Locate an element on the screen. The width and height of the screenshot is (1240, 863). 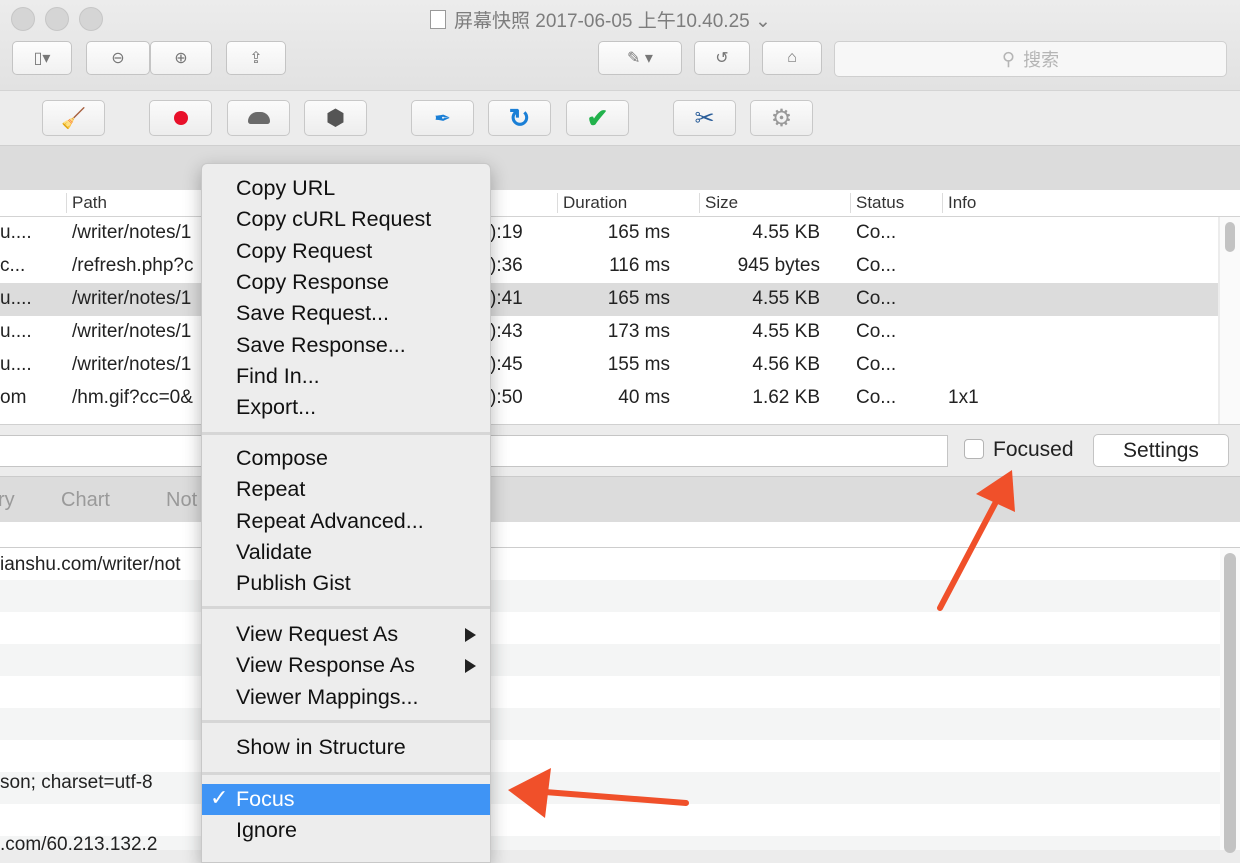
arrow-to-focus-menu-item is located at coordinates (598, 793).